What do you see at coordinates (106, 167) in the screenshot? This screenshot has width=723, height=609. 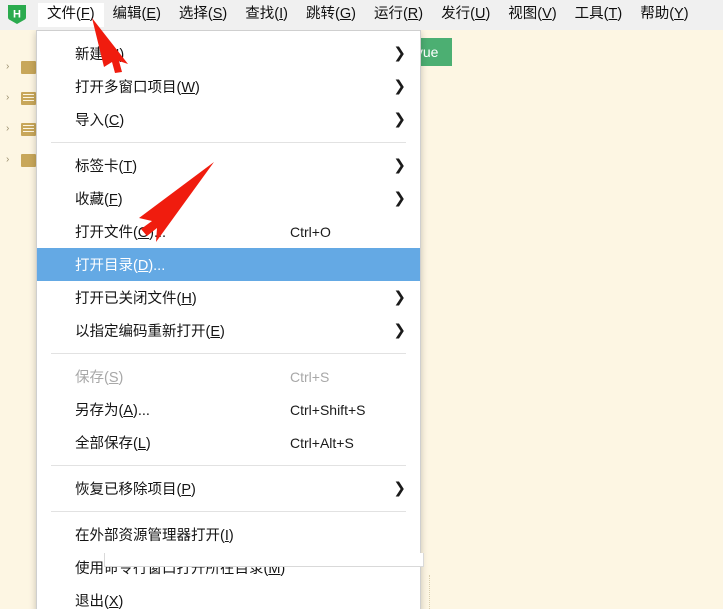 I see `menu-item-label: 标签卡(T)` at bounding box center [106, 167].